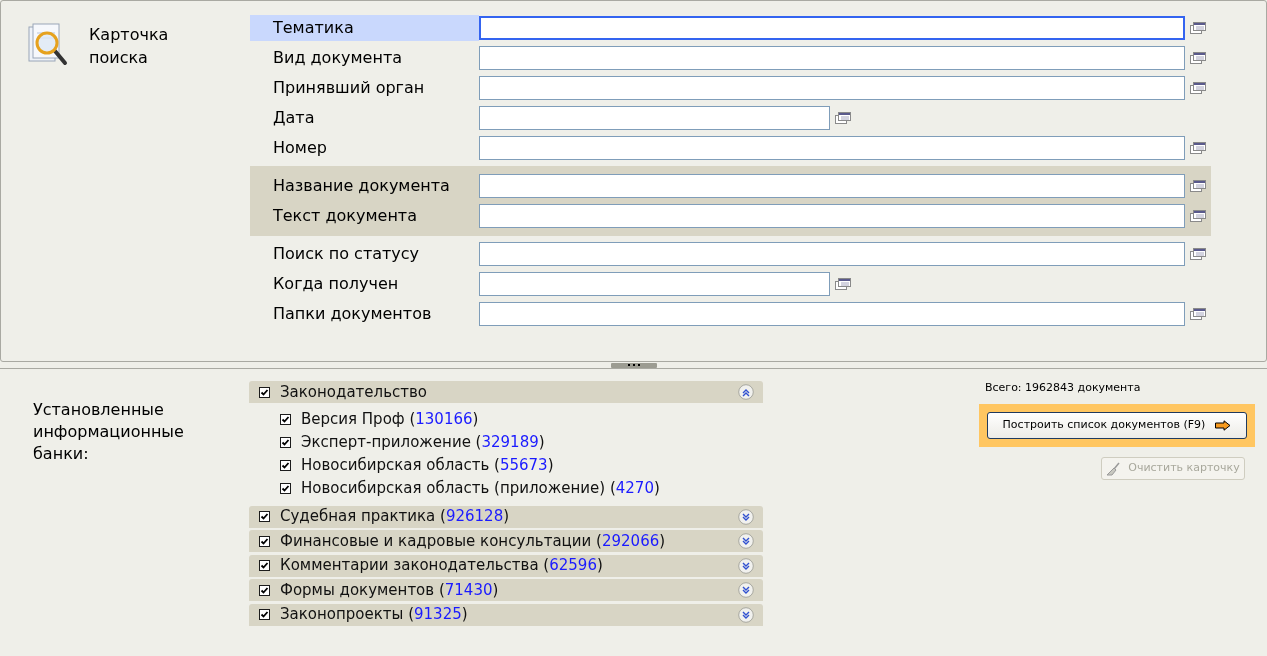 Image resolution: width=1267 pixels, height=656 pixels. What do you see at coordinates (364, 186) in the screenshot?
I see `field-label: Название документа` at bounding box center [364, 186].